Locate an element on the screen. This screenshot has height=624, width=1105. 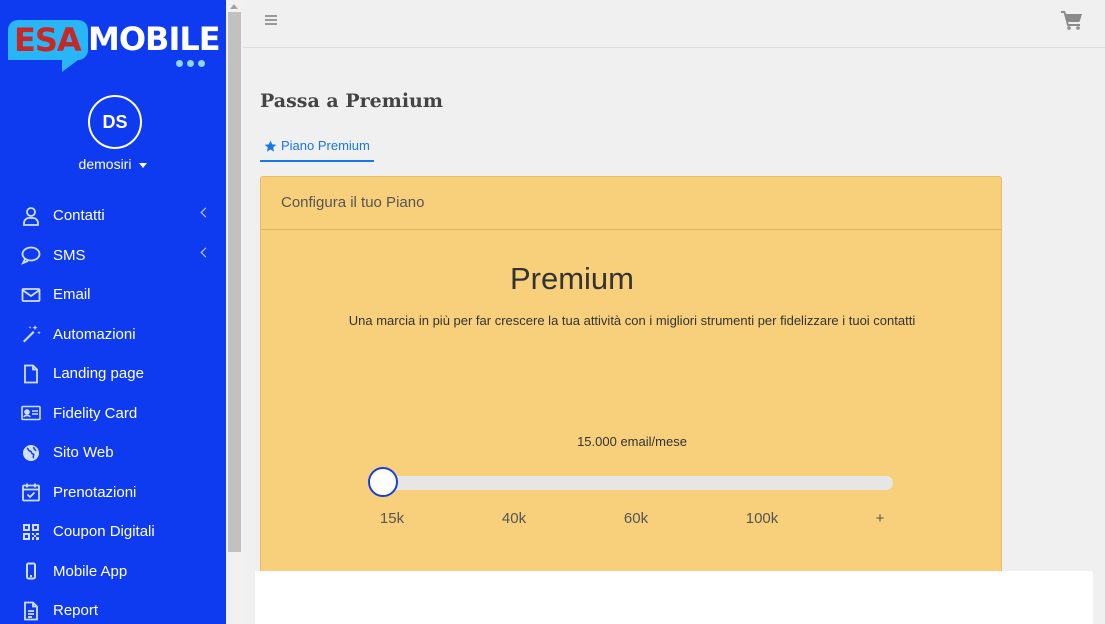
logo-mobile-text: MOBILE is located at coordinates (154, 39).